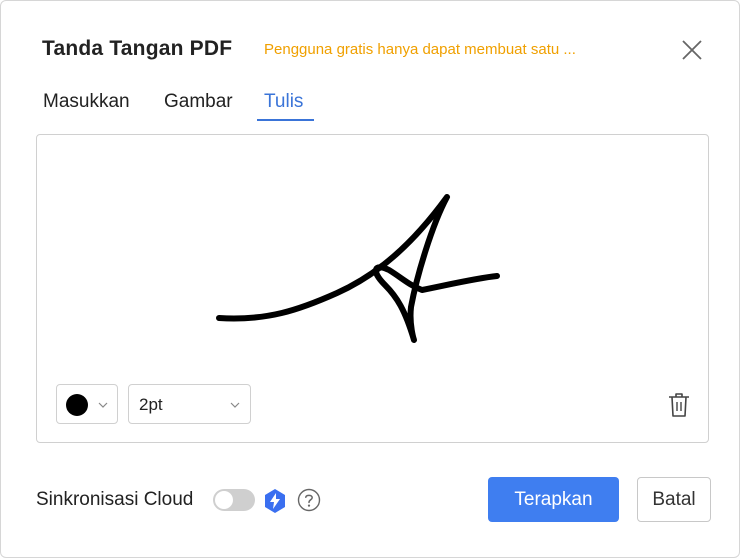 The image size is (740, 558). What do you see at coordinates (224, 500) in the screenshot?
I see `toggle-knob` at bounding box center [224, 500].